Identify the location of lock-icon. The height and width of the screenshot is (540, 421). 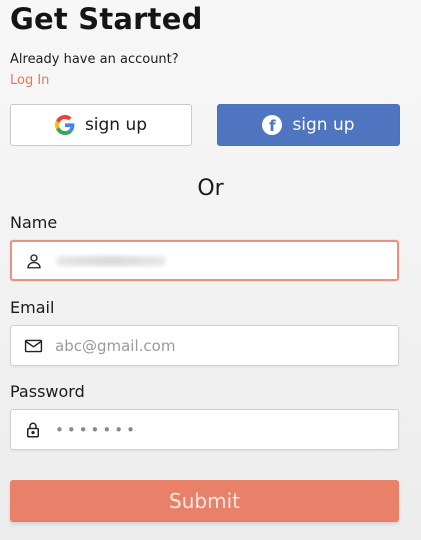
(33, 430).